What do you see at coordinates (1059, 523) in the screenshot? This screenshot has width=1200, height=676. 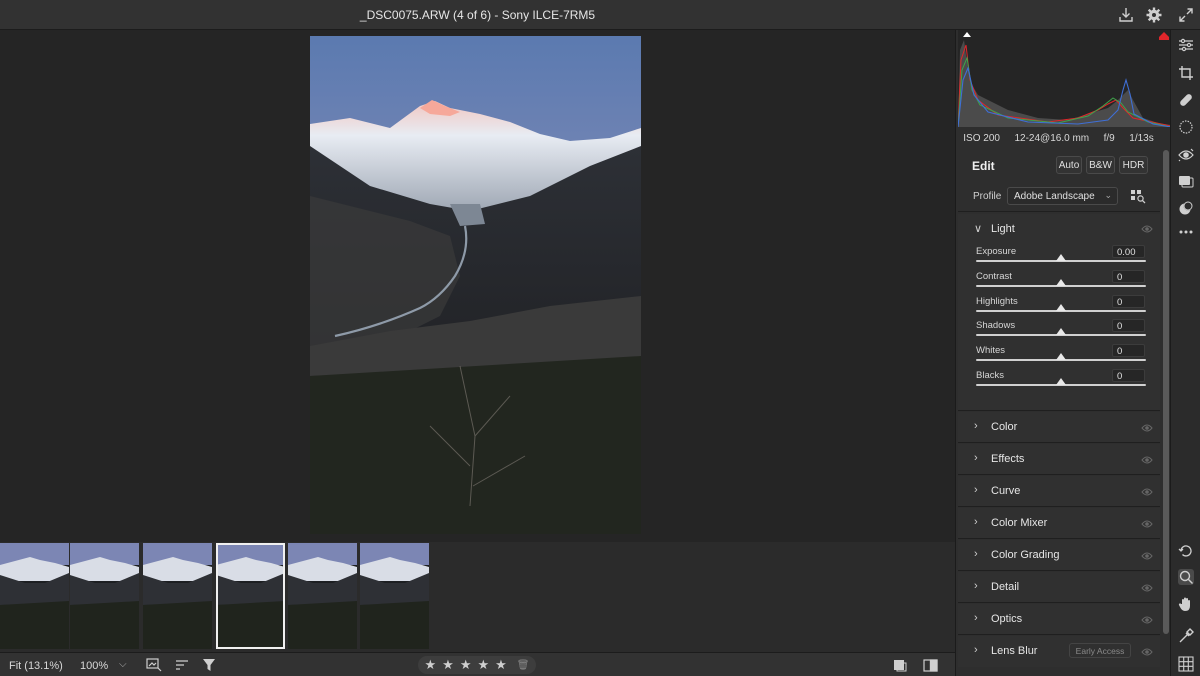 I see `section-color-mixer: › Color Mixer` at bounding box center [1059, 523].